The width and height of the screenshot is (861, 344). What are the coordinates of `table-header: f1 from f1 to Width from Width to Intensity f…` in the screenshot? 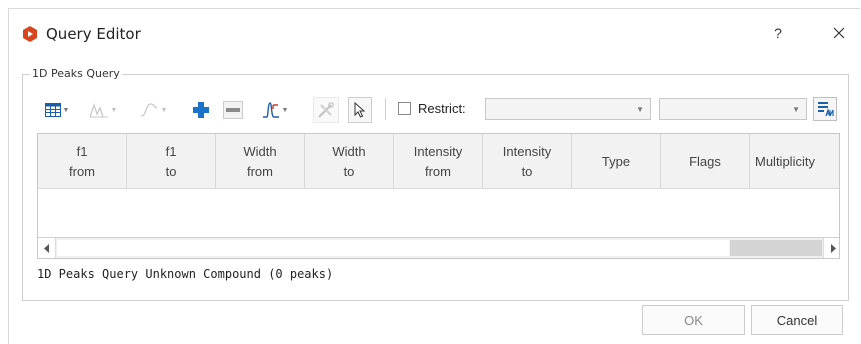 It's located at (438, 161).